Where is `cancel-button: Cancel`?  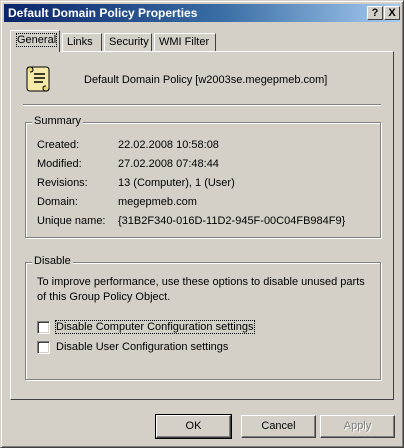 cancel-button: Cancel is located at coordinates (278, 426).